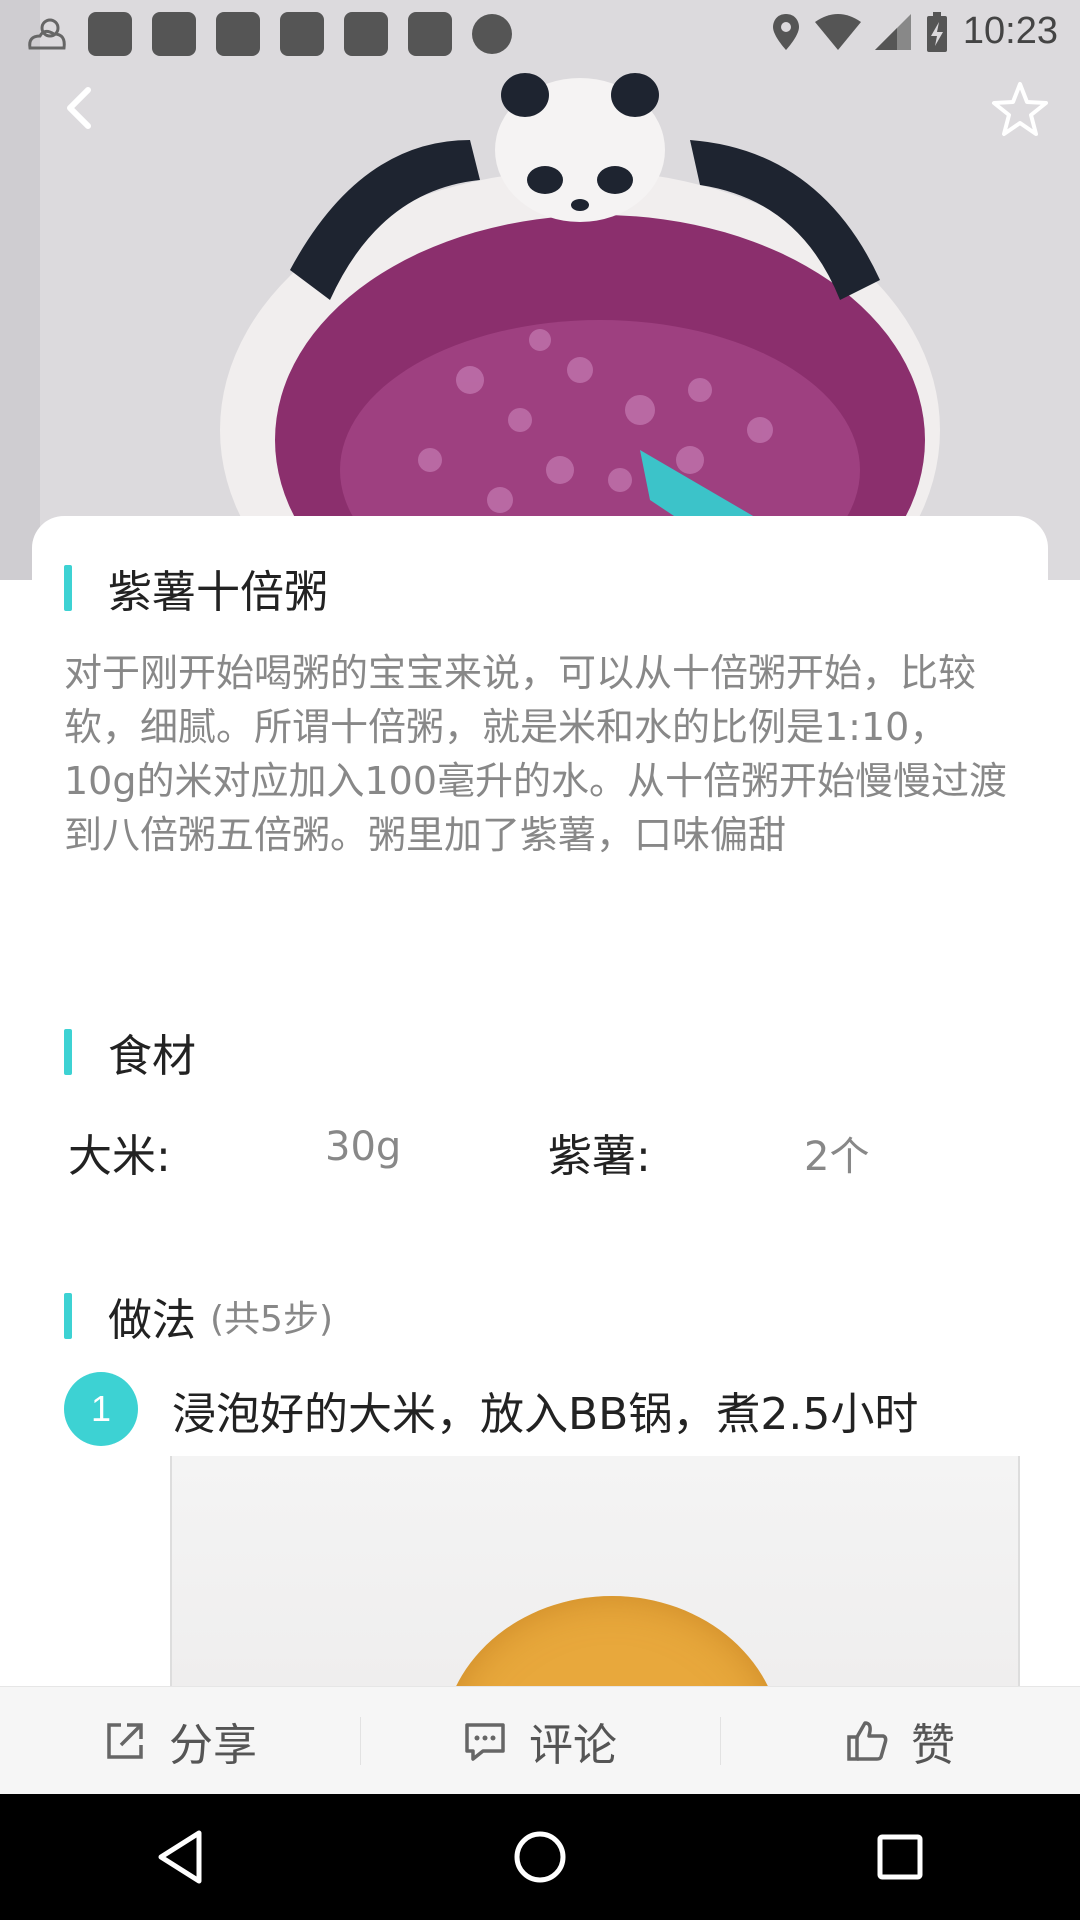 Image resolution: width=1080 pixels, height=1920 pixels. I want to click on share-button: 分享, so click(180, 1741).